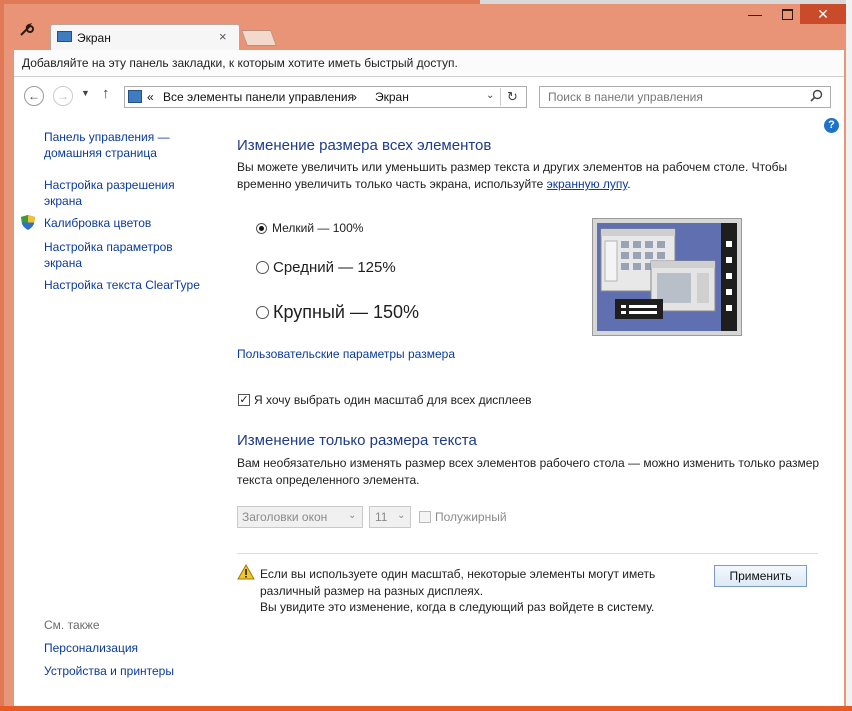 Image resolution: width=852 pixels, height=711 pixels. What do you see at coordinates (471, 517) in the screenshot?
I see `bold-label: Полужирный` at bounding box center [471, 517].